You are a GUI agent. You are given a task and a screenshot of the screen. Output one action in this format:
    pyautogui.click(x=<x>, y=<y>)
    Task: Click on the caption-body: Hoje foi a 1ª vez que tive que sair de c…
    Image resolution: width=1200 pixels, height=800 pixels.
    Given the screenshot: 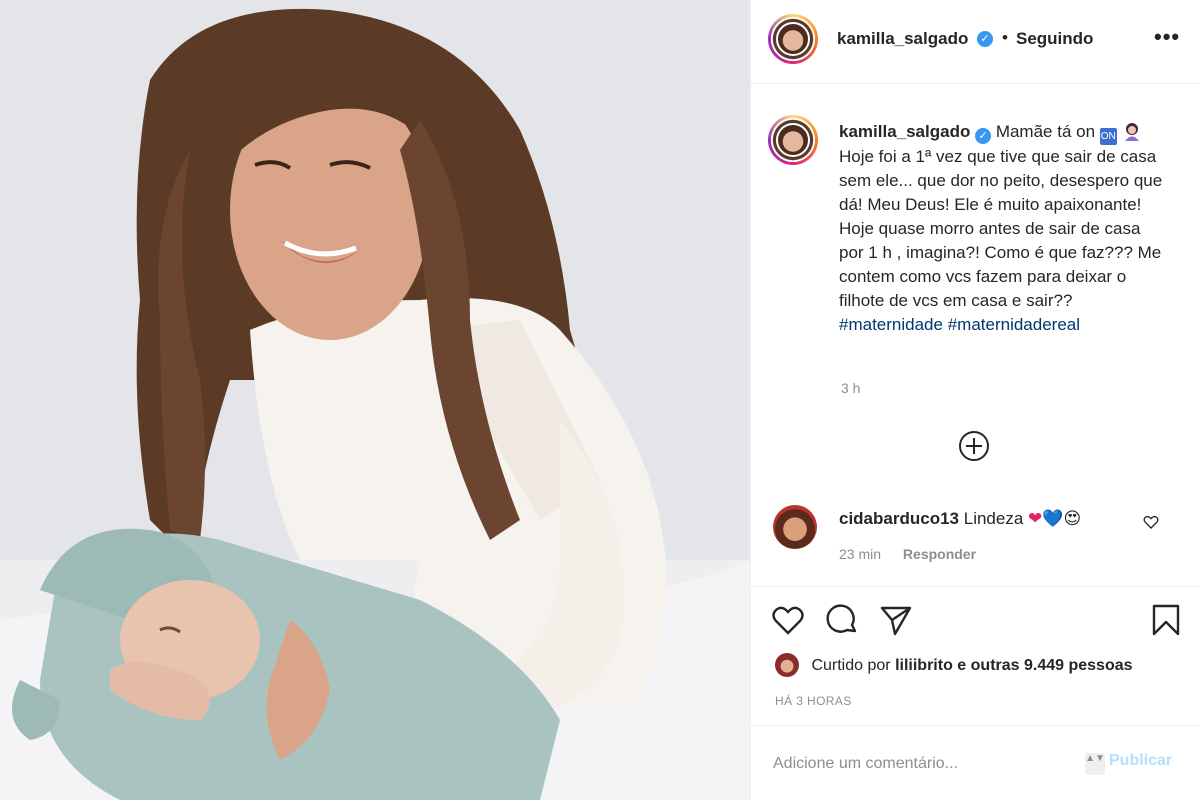 What is the action you would take?
    pyautogui.click(x=1001, y=228)
    